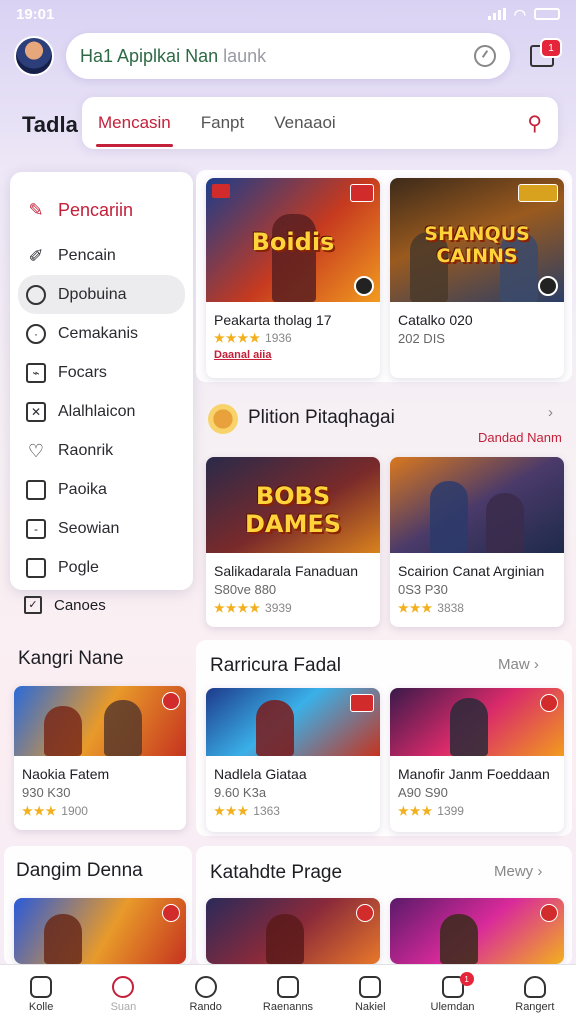  I want to click on rating-stars: ★★★ 1363, so click(247, 811).